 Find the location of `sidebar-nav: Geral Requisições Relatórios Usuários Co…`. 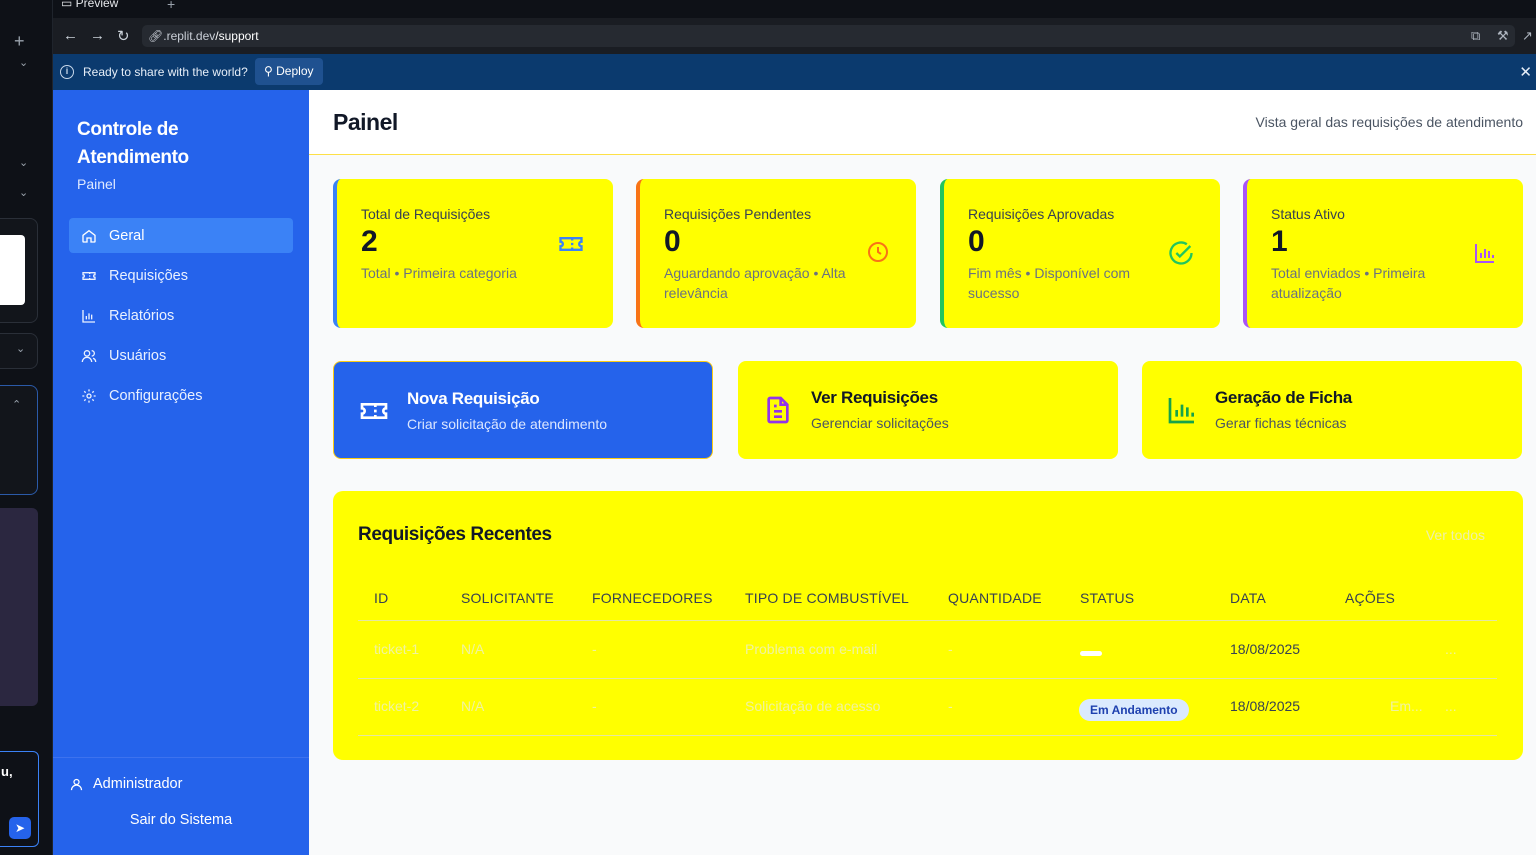

sidebar-nav: Geral Requisições Relatórios Usuários Co… is located at coordinates (181, 318).